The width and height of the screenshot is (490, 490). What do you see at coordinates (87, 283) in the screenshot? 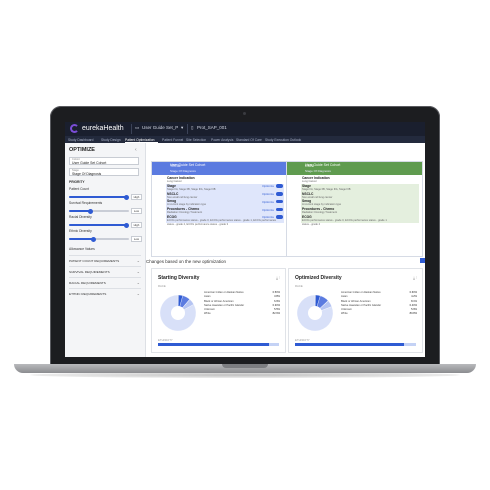
I see `accordion-label: RACIAL REQUIREMENTS` at bounding box center [87, 283].